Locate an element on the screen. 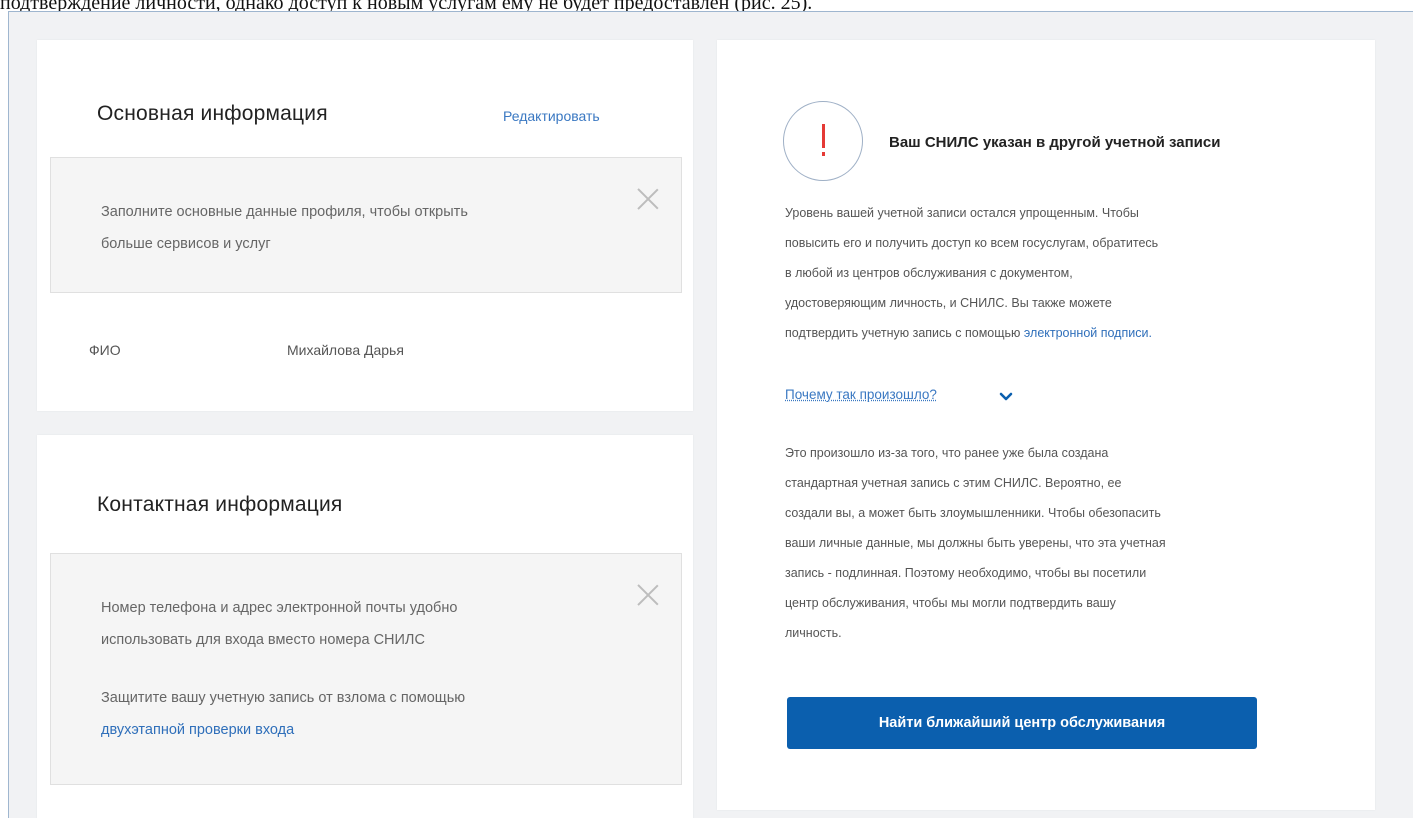  fio-label: ФИО is located at coordinates (105, 350).